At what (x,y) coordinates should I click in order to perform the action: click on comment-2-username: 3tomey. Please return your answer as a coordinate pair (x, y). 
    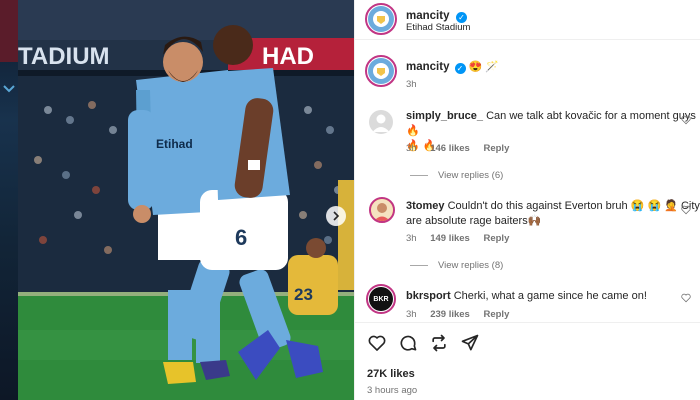
    Looking at the image, I should click on (425, 206).